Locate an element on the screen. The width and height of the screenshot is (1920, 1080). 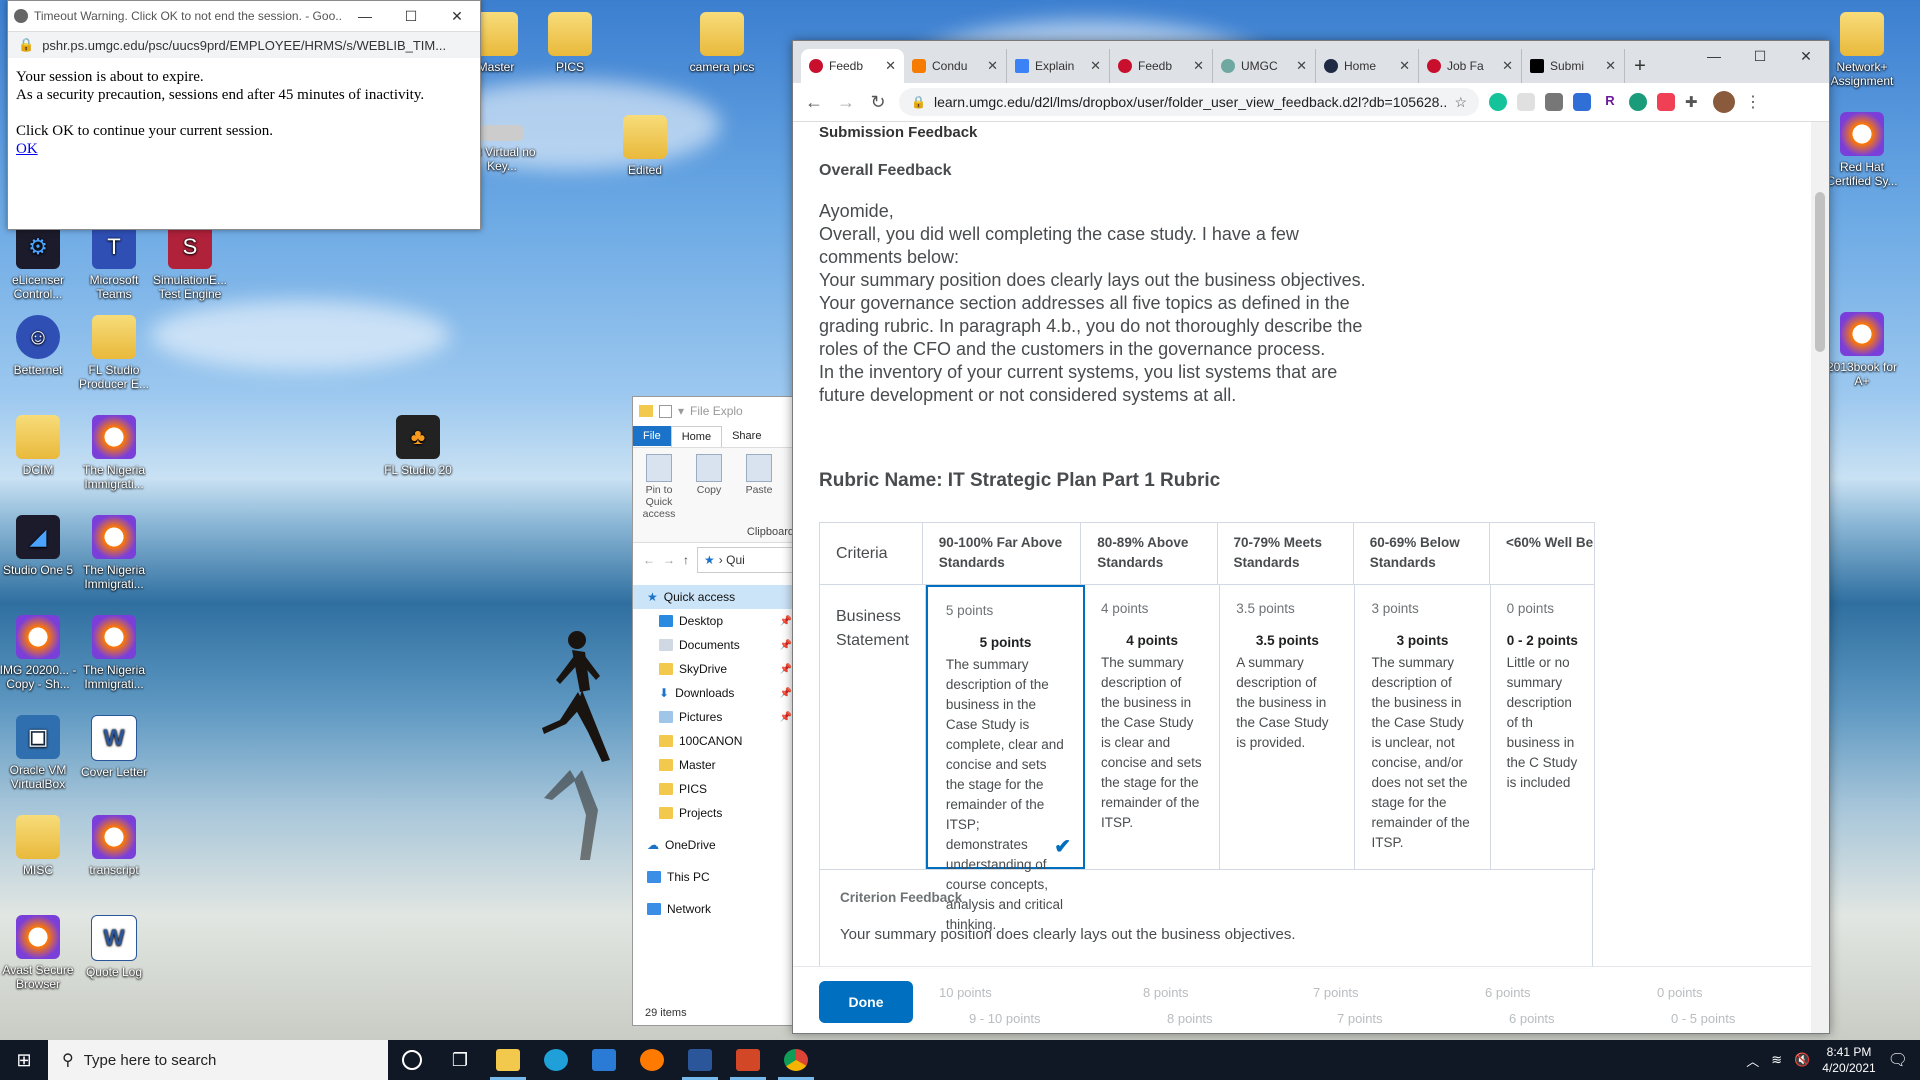
nav-item-100canon: 100CANON is located at coordinates (715, 741).